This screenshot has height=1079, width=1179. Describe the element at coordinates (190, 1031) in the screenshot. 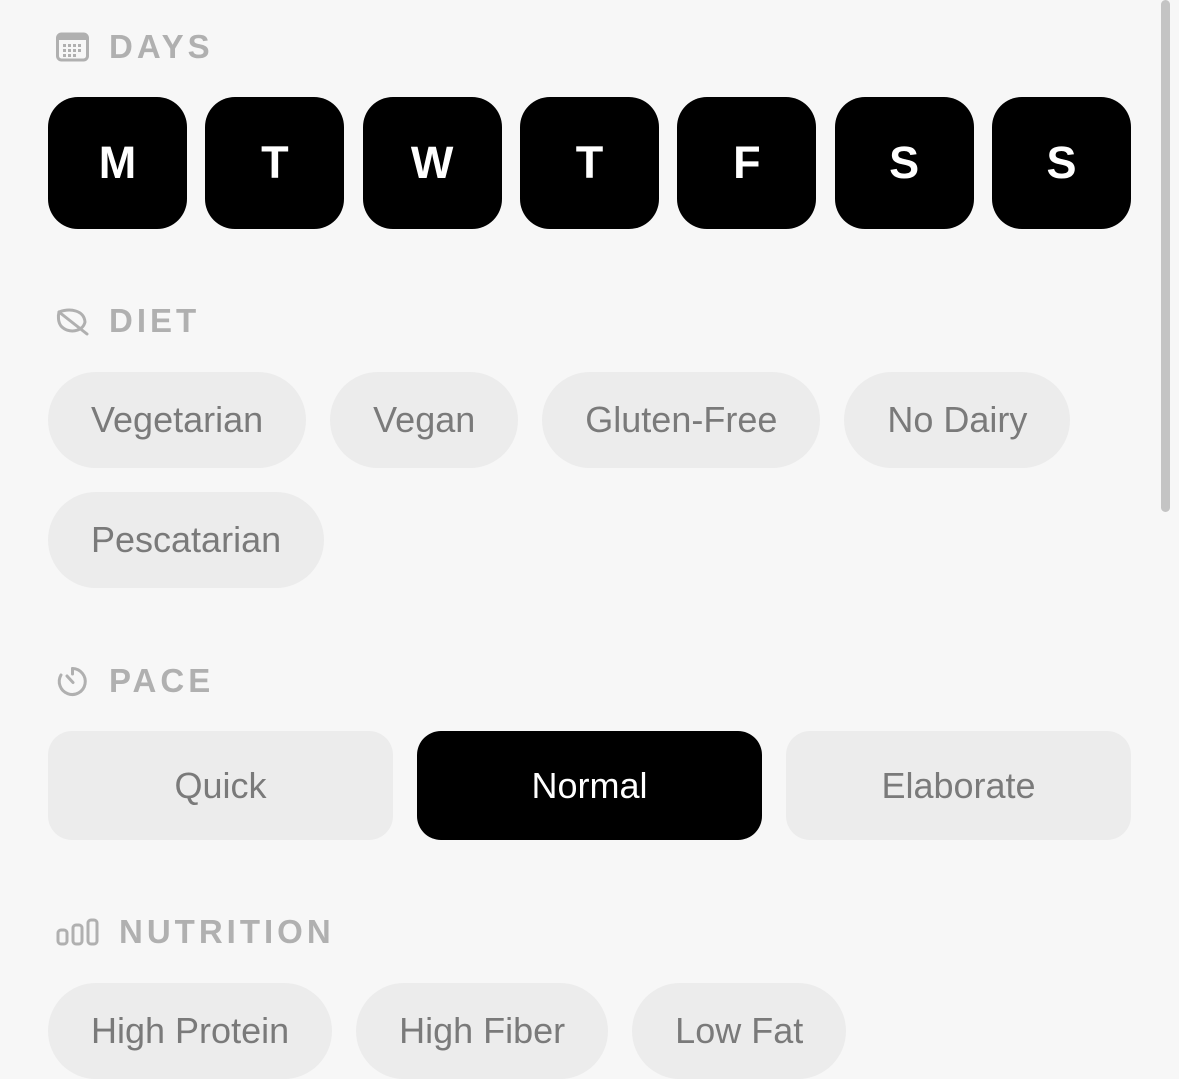

I see `nutrition-option-high-protein: High Protein` at that location.